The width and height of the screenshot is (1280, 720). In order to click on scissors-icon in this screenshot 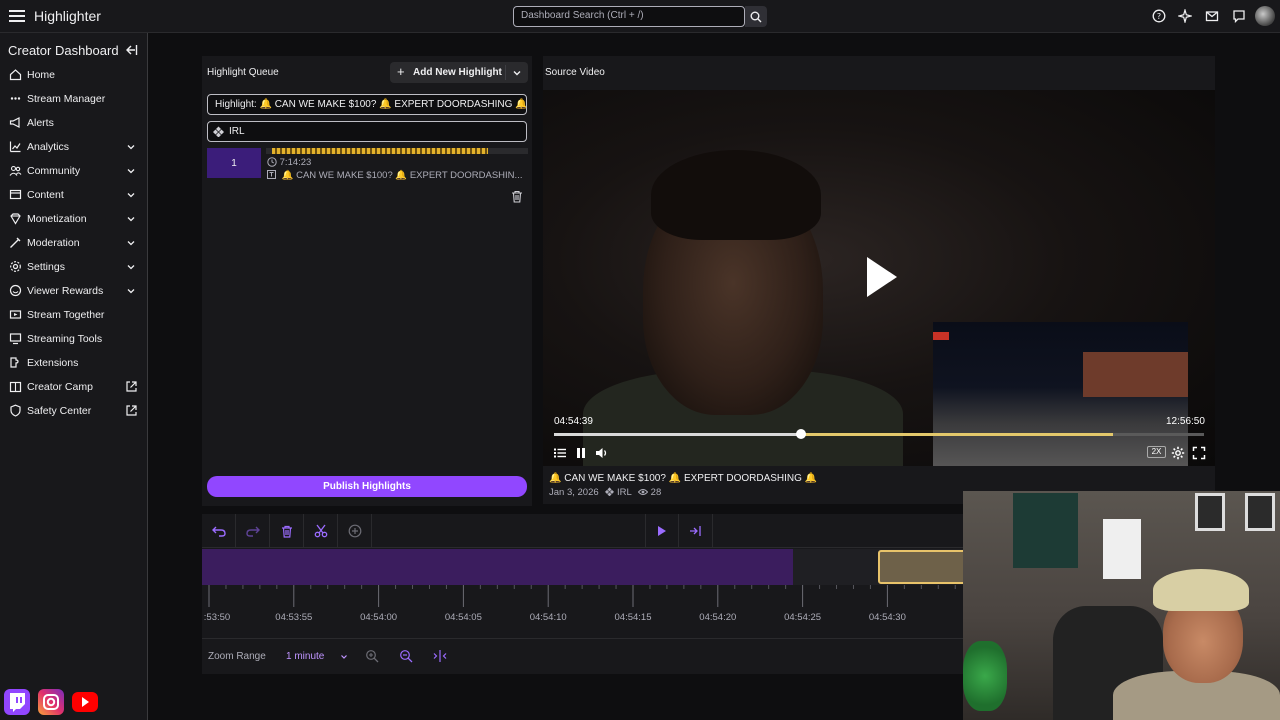, I will do `click(321, 531)`.